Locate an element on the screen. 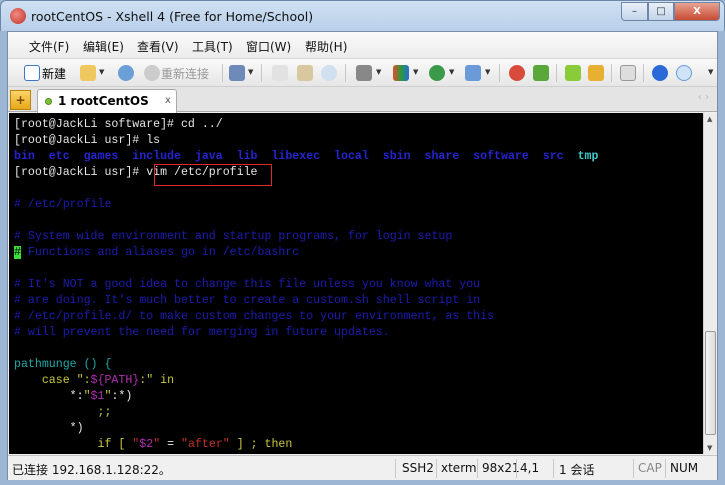 Image resolution: width=725 pixels, height=485 pixels. terminal-size: 98x21 is located at coordinates (501, 468).